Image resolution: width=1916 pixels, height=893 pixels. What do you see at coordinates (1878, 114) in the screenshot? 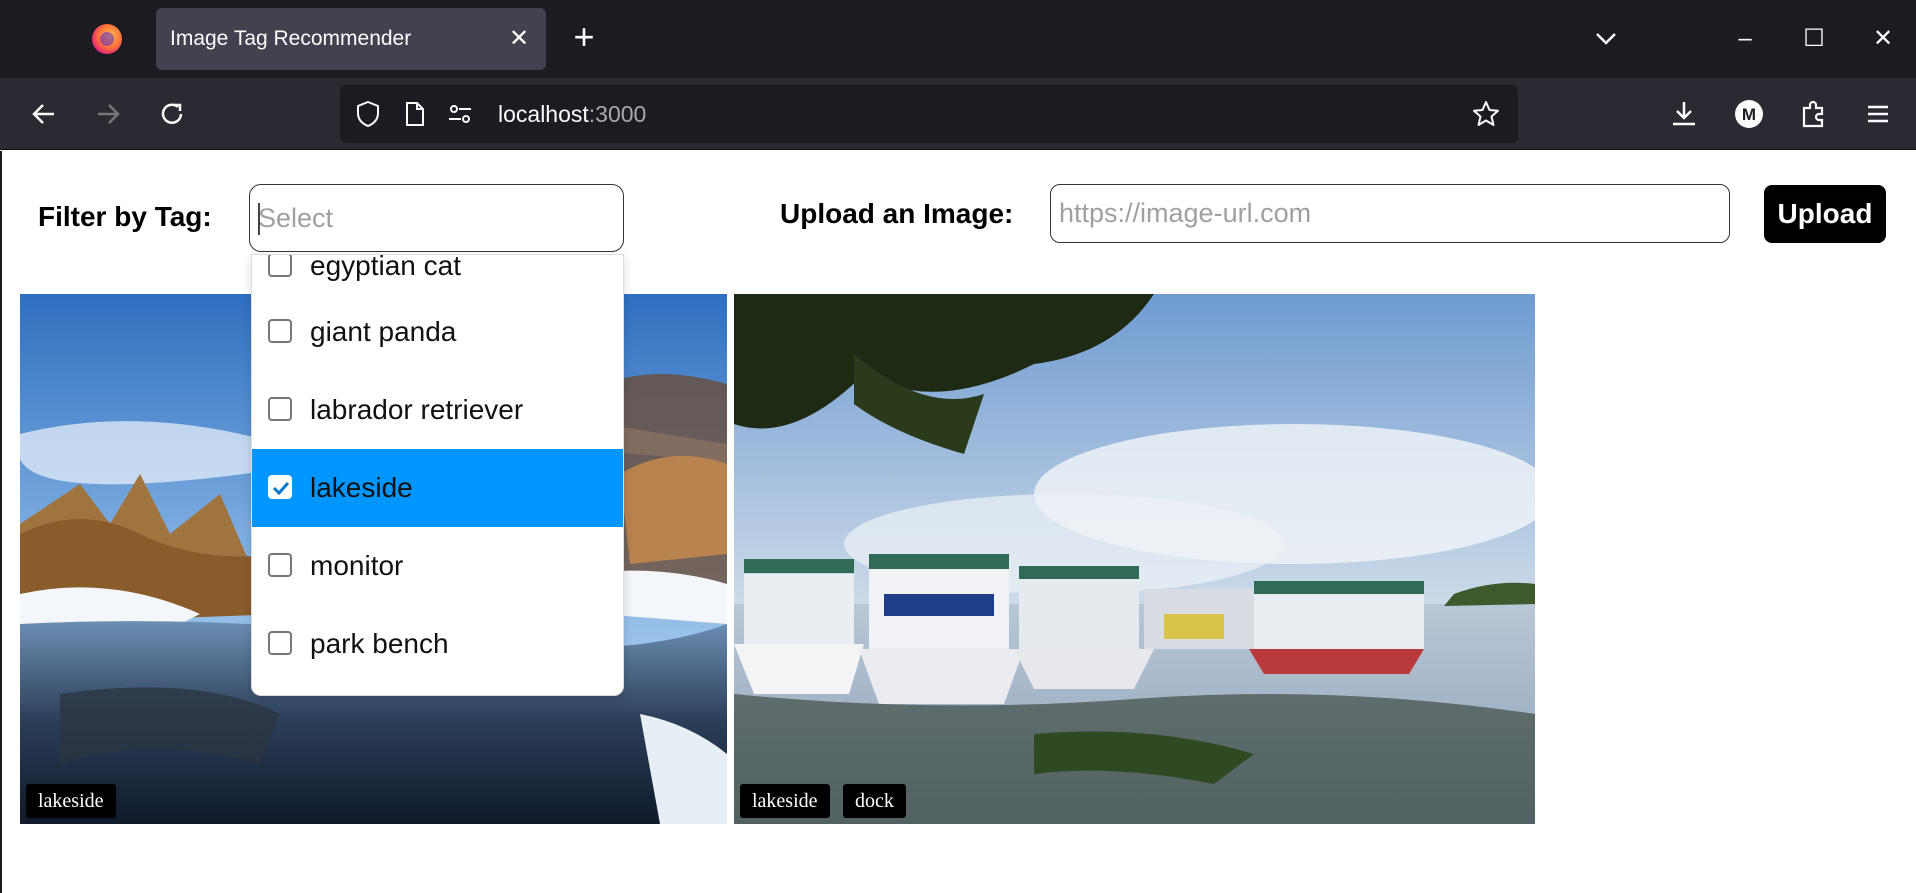
I see `hamburger-menu-icon` at bounding box center [1878, 114].